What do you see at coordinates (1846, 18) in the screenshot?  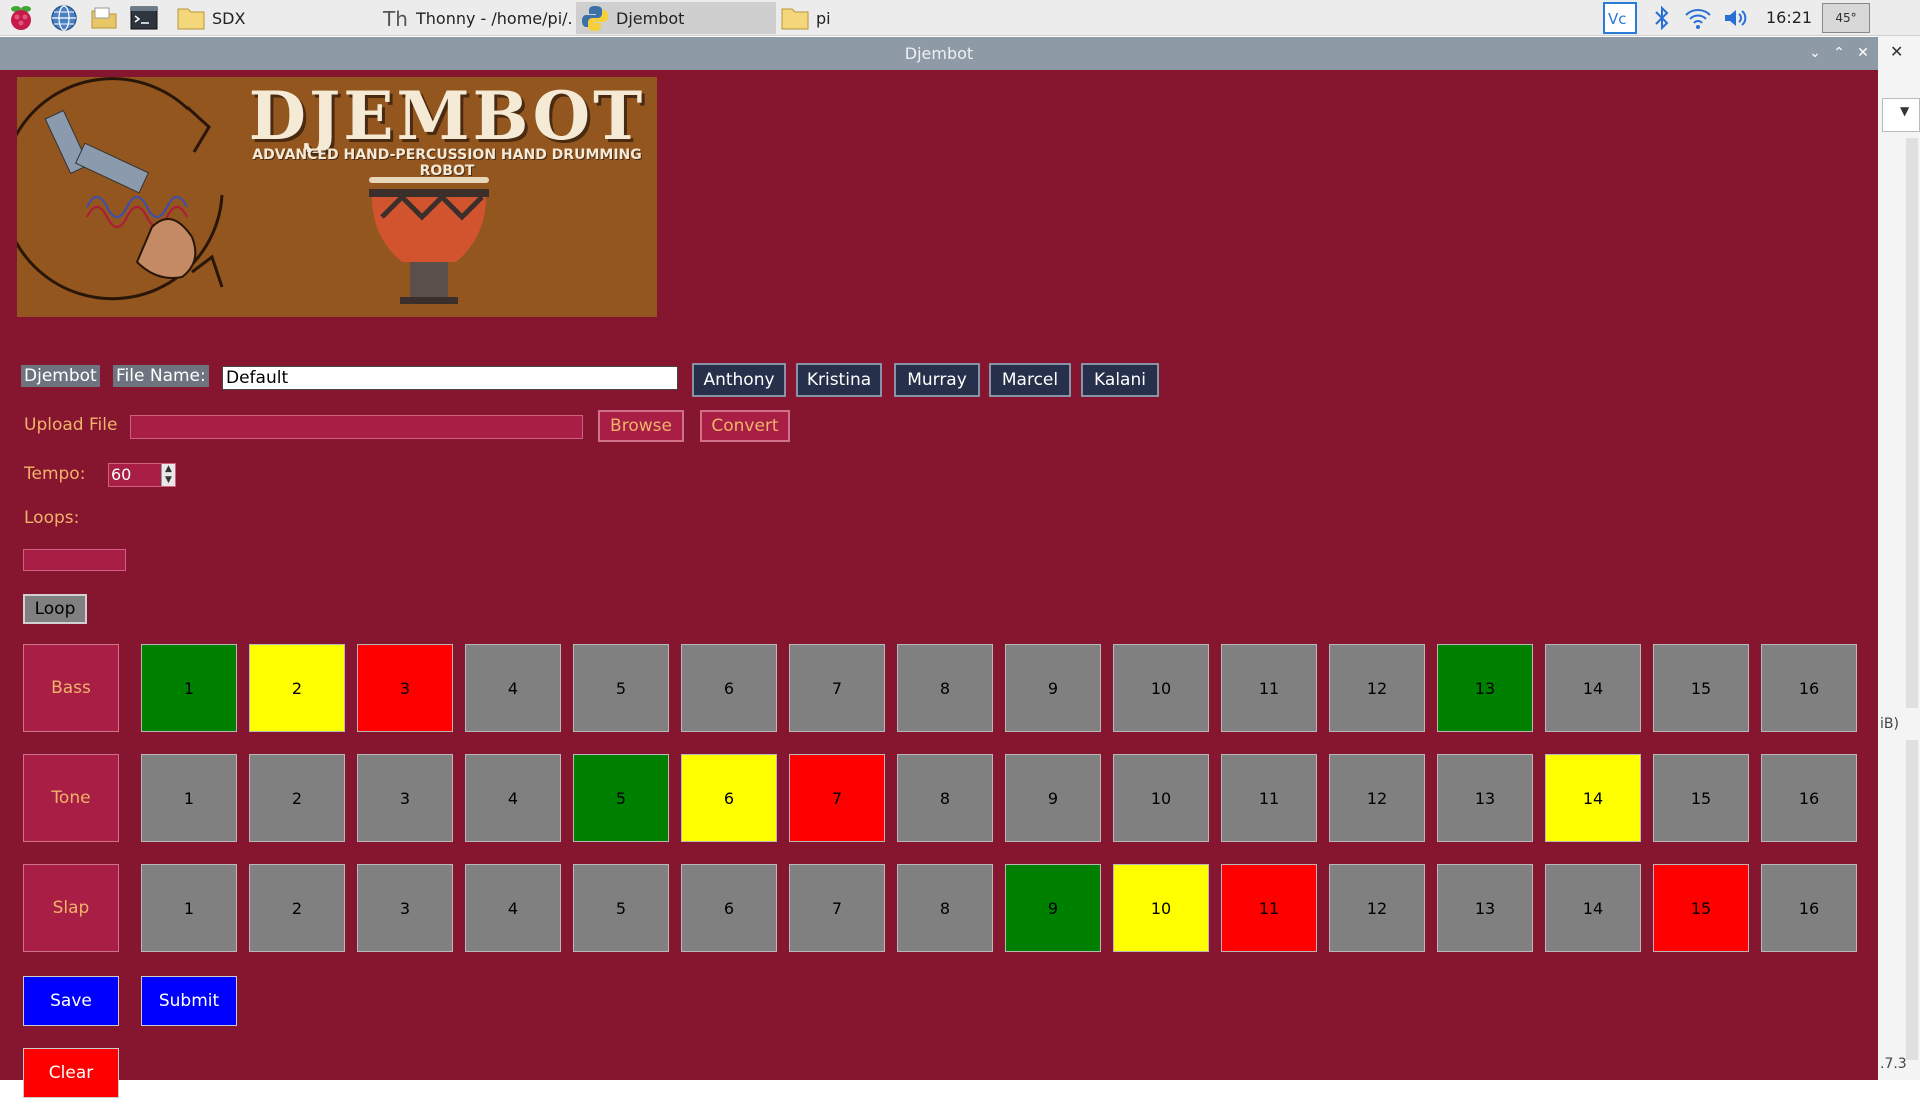 I see `cpu-temperature-monitor: 45°` at bounding box center [1846, 18].